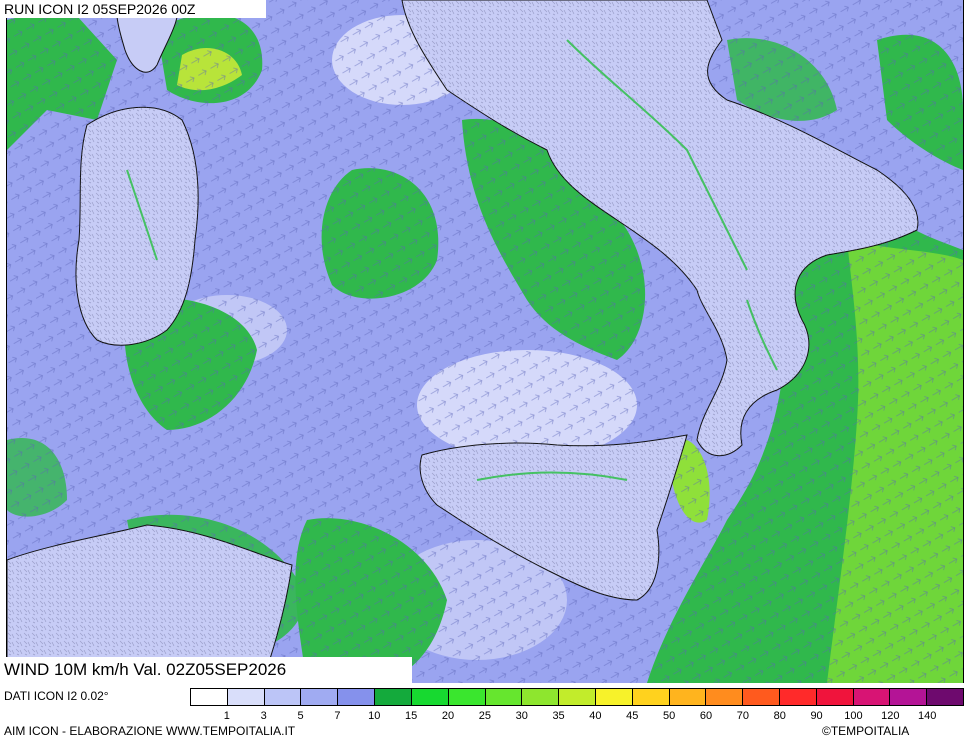 This screenshot has height=745, width=968. Describe the element at coordinates (742, 716) in the screenshot. I see `legend-tick-label: 70` at that location.